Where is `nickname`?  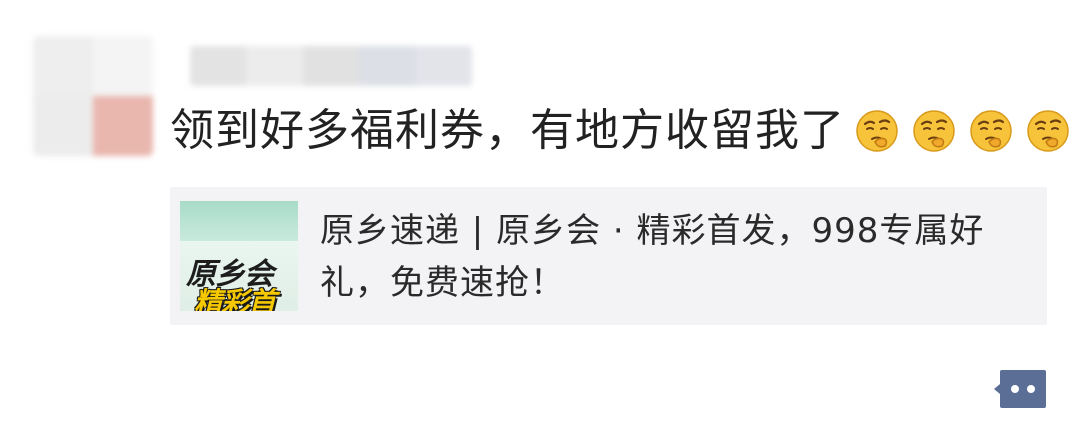 nickname is located at coordinates (331, 66).